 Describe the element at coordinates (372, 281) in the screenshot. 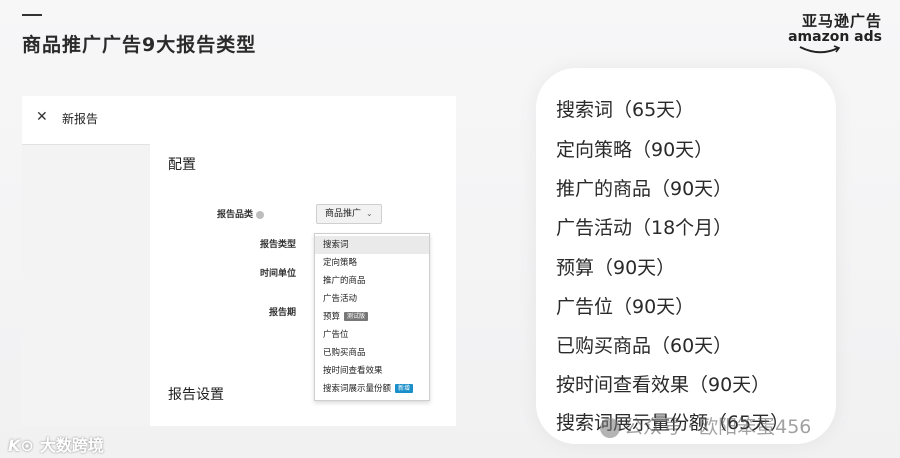

I see `dropdown-option-advertised-products: 推广的商品` at that location.